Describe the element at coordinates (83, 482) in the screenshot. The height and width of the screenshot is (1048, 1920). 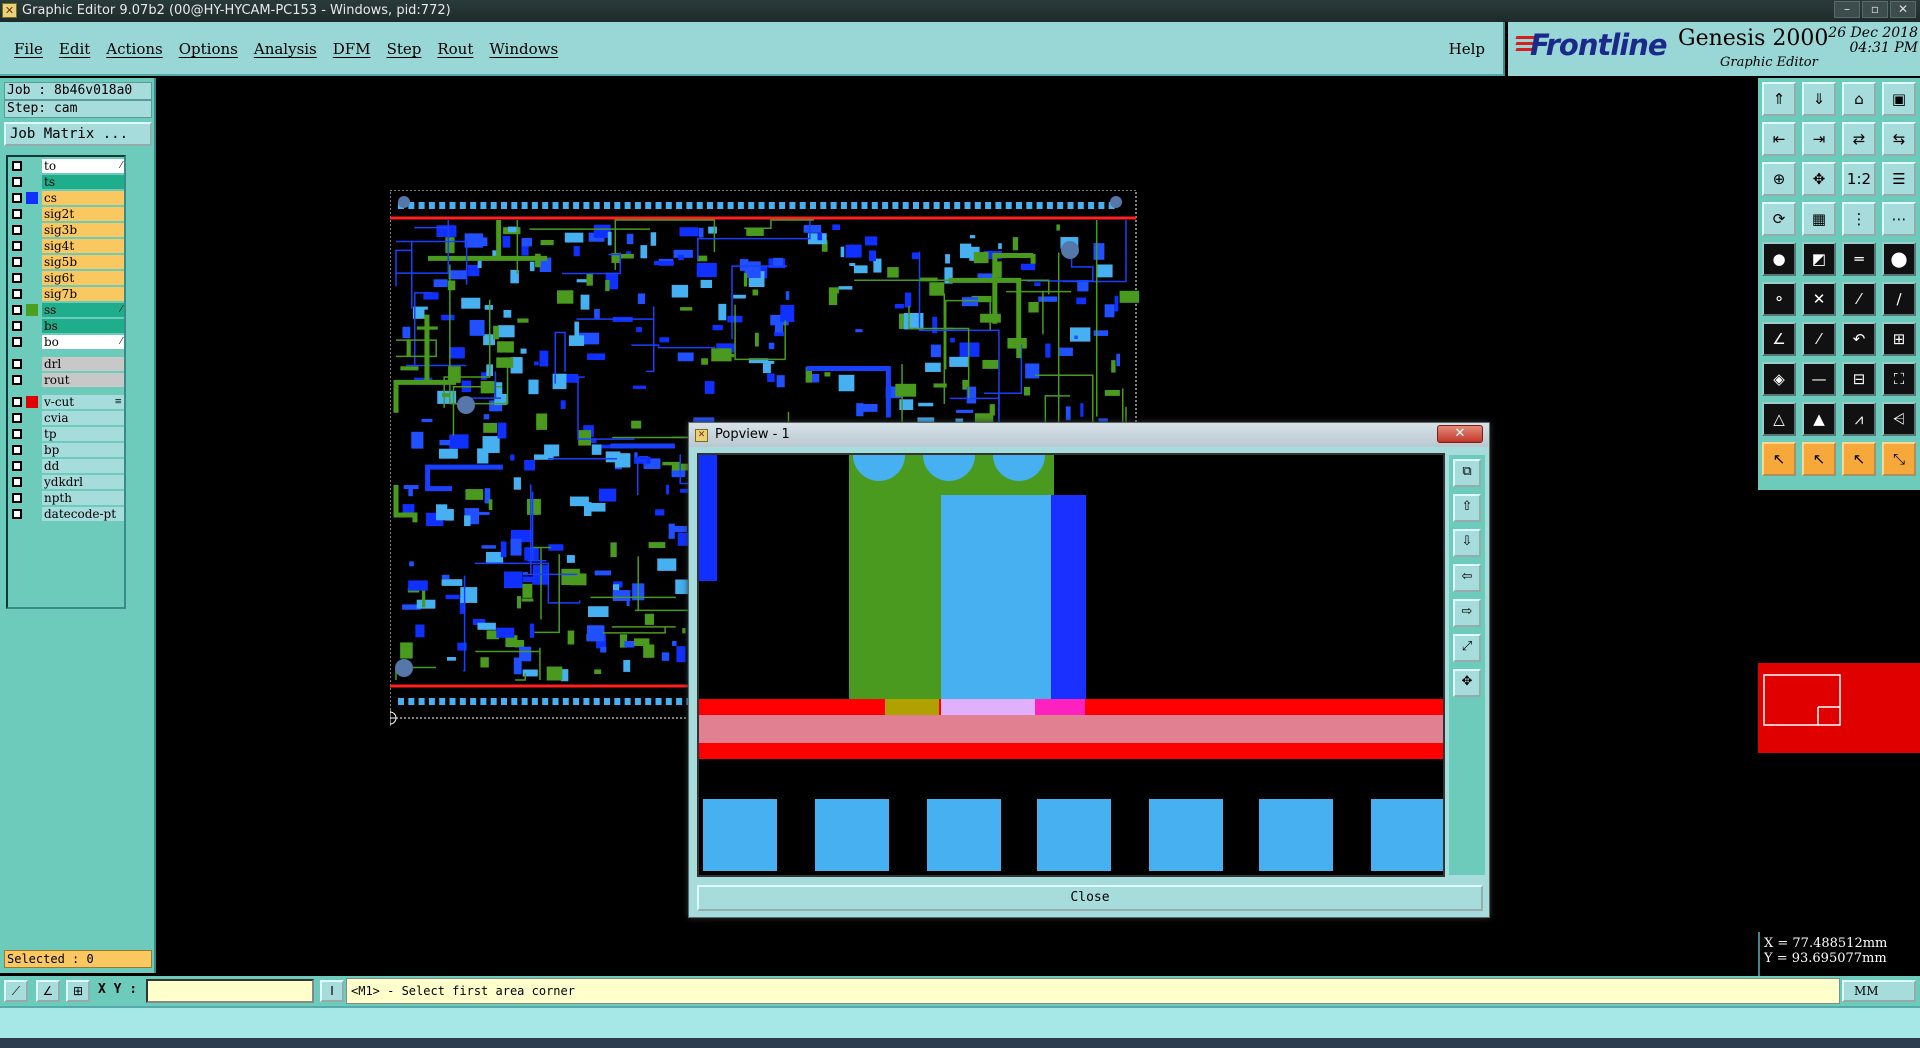
I see `layer-name: ydkdrl` at that location.